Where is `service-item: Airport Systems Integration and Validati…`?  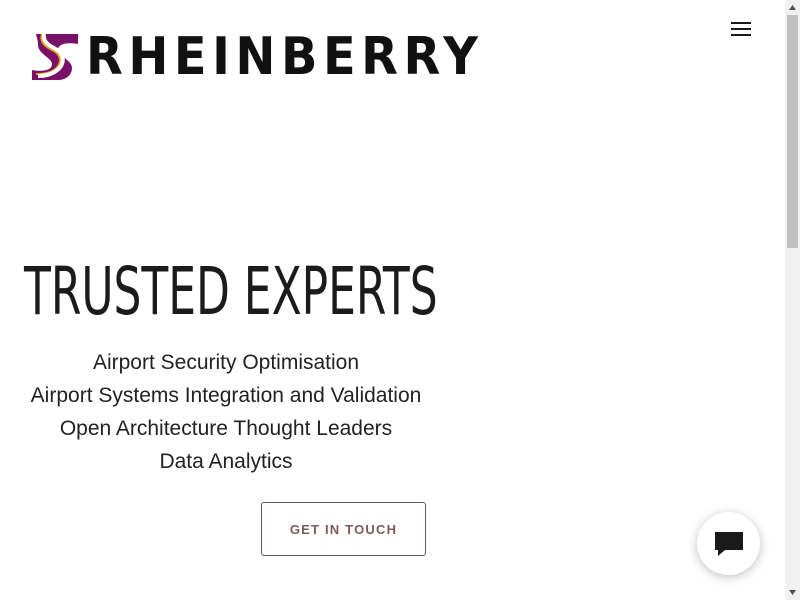 service-item: Airport Systems Integration and Validati… is located at coordinates (226, 395).